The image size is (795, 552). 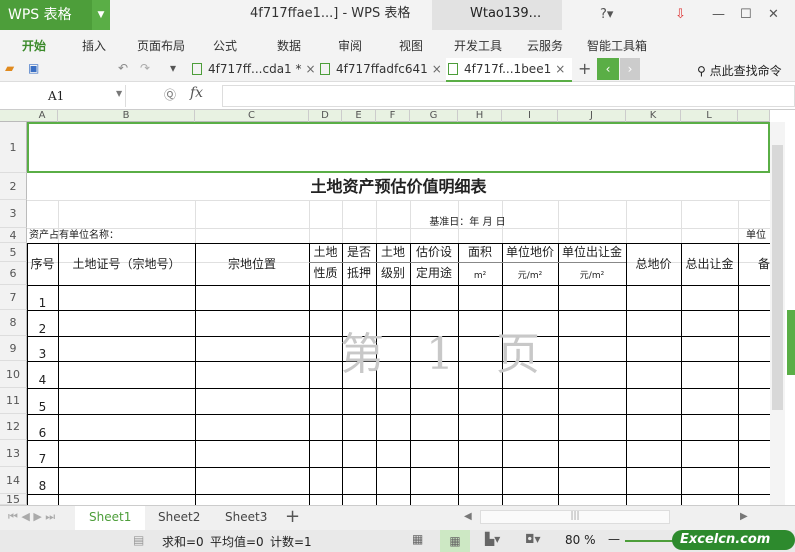 What do you see at coordinates (434, 116) in the screenshot?
I see `column-header-G: G` at bounding box center [434, 116].